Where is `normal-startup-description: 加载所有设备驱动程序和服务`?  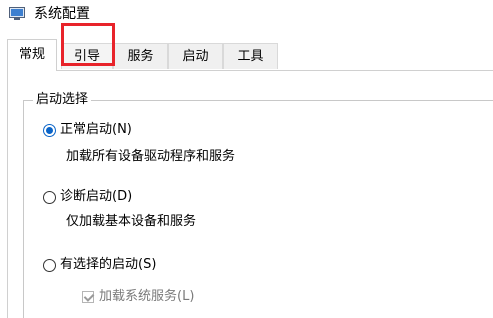 normal-startup-description: 加载所有设备驱动程序和服务 is located at coordinates (151, 156).